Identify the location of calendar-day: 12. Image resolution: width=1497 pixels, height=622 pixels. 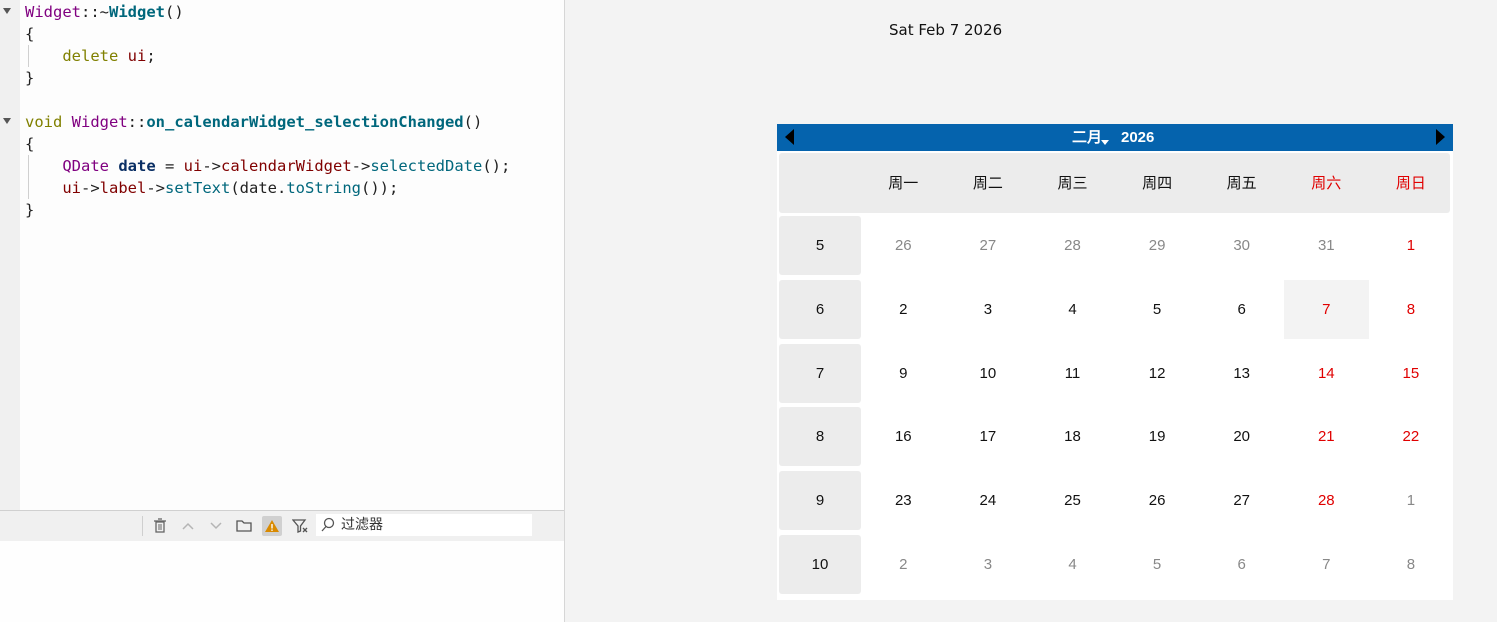
(1157, 373).